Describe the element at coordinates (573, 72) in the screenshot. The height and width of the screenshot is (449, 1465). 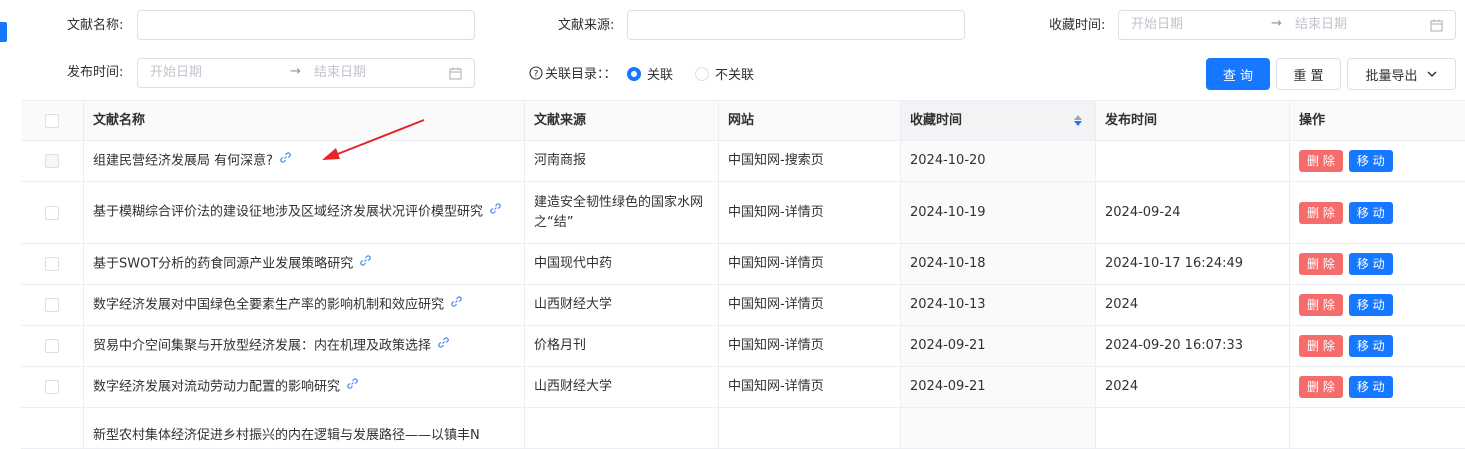
I see `related-directory-label: ? 关联目录：：` at that location.